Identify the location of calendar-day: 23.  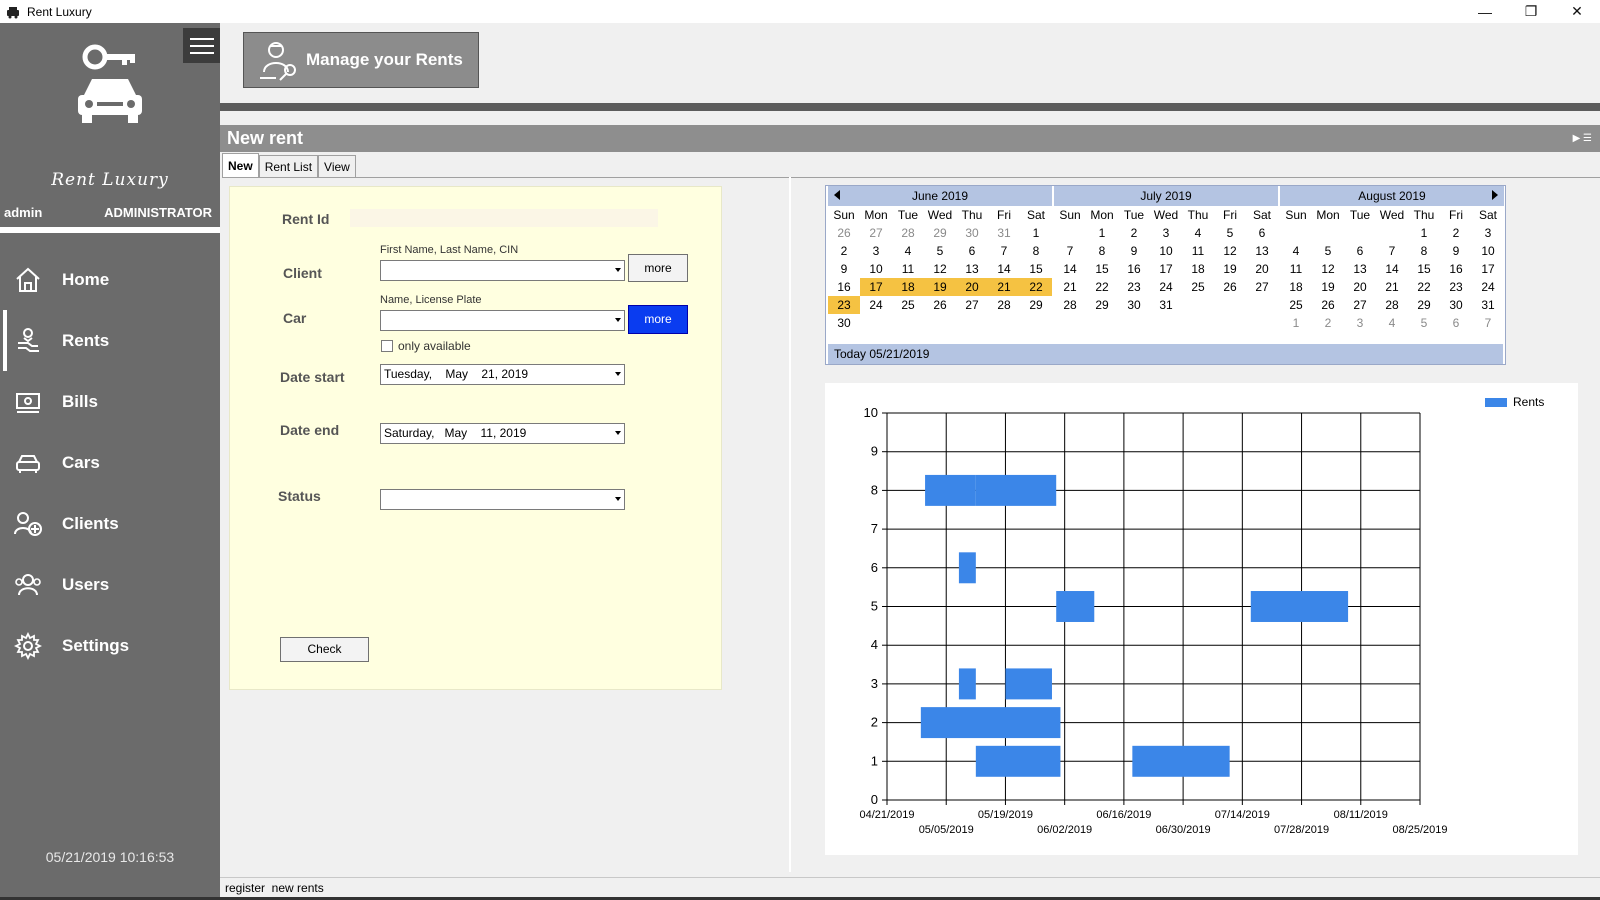
(1456, 287).